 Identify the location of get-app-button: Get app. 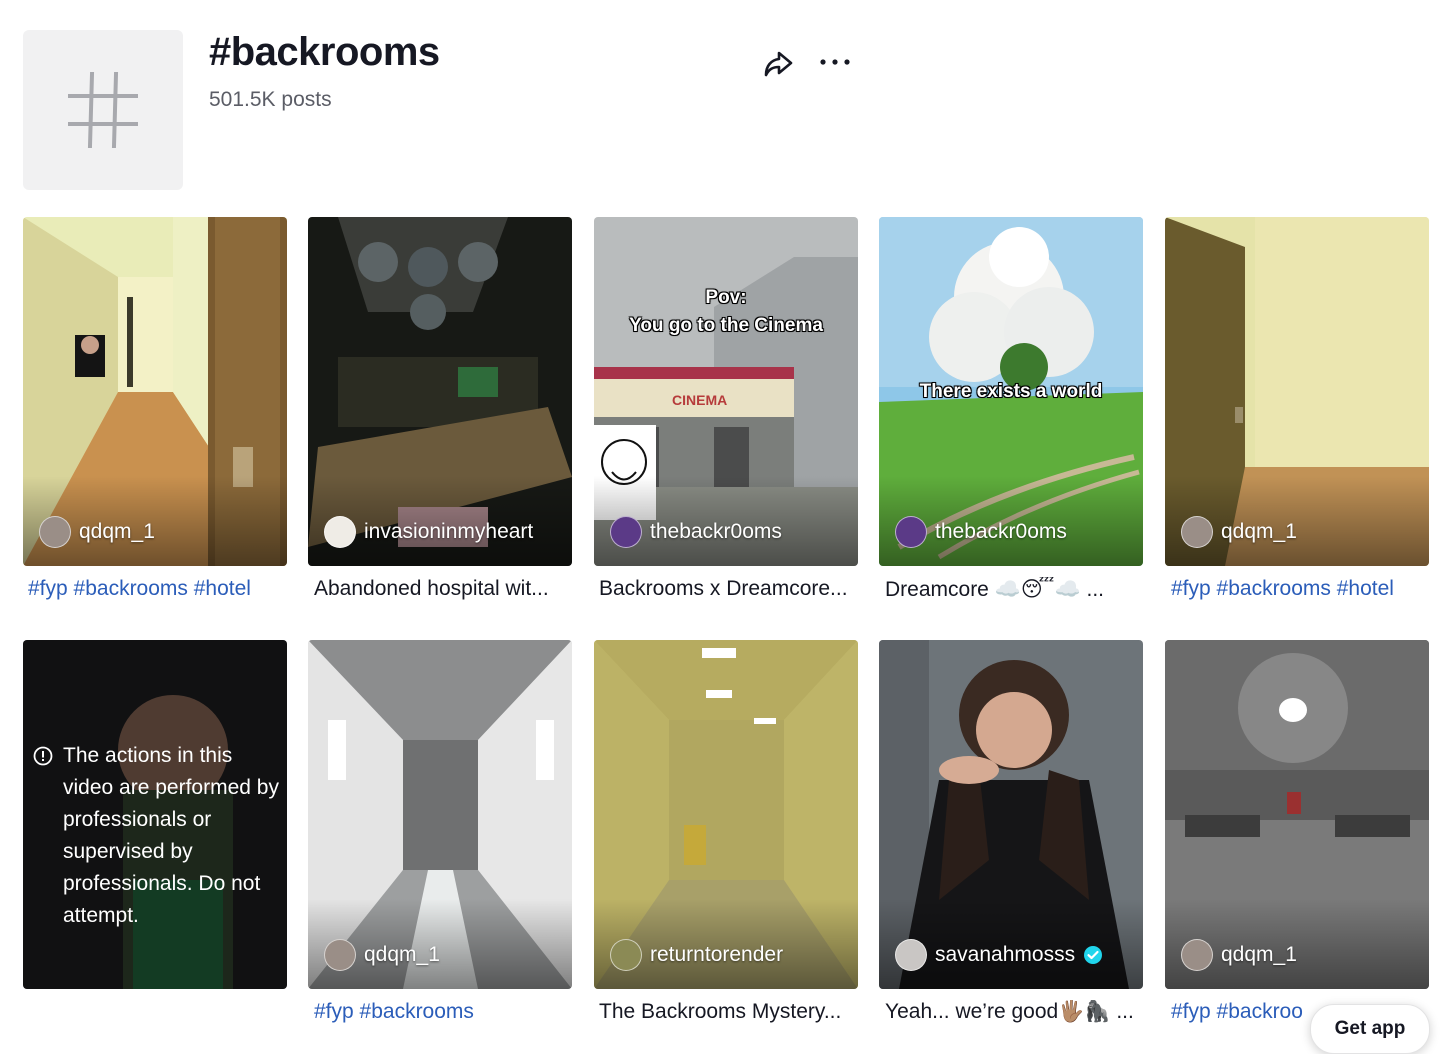
(1370, 1029).